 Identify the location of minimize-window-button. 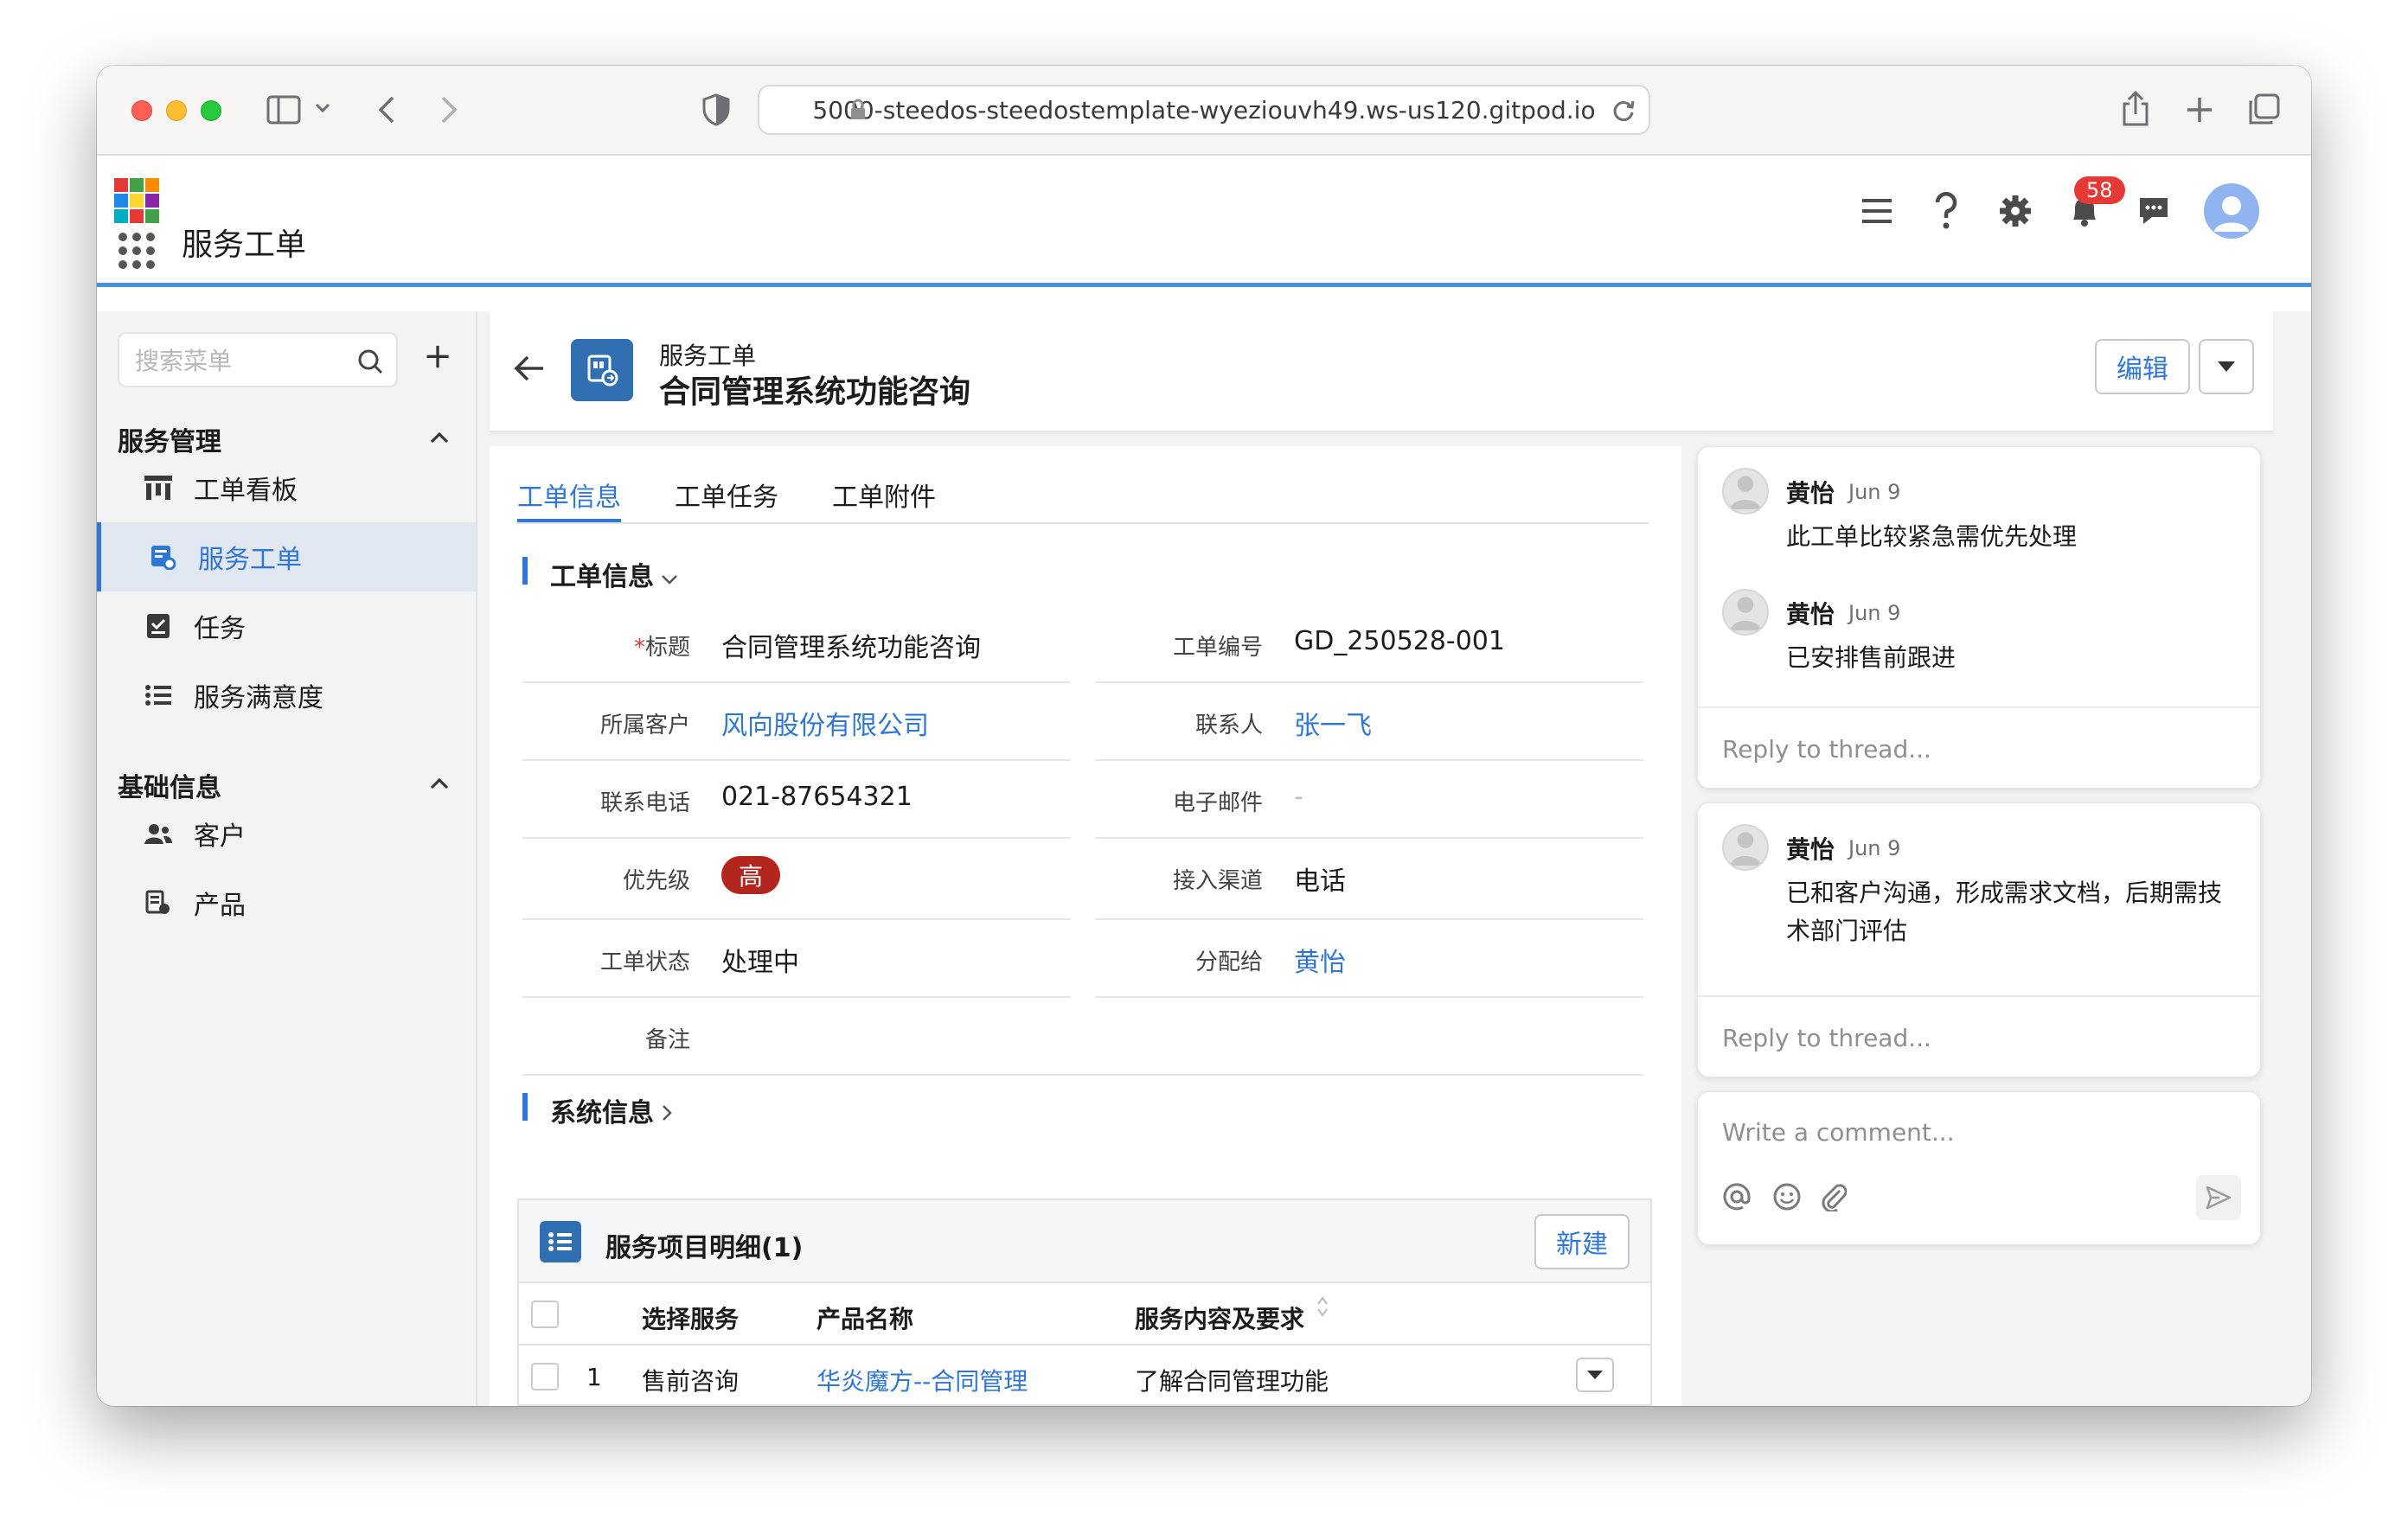
(176, 110).